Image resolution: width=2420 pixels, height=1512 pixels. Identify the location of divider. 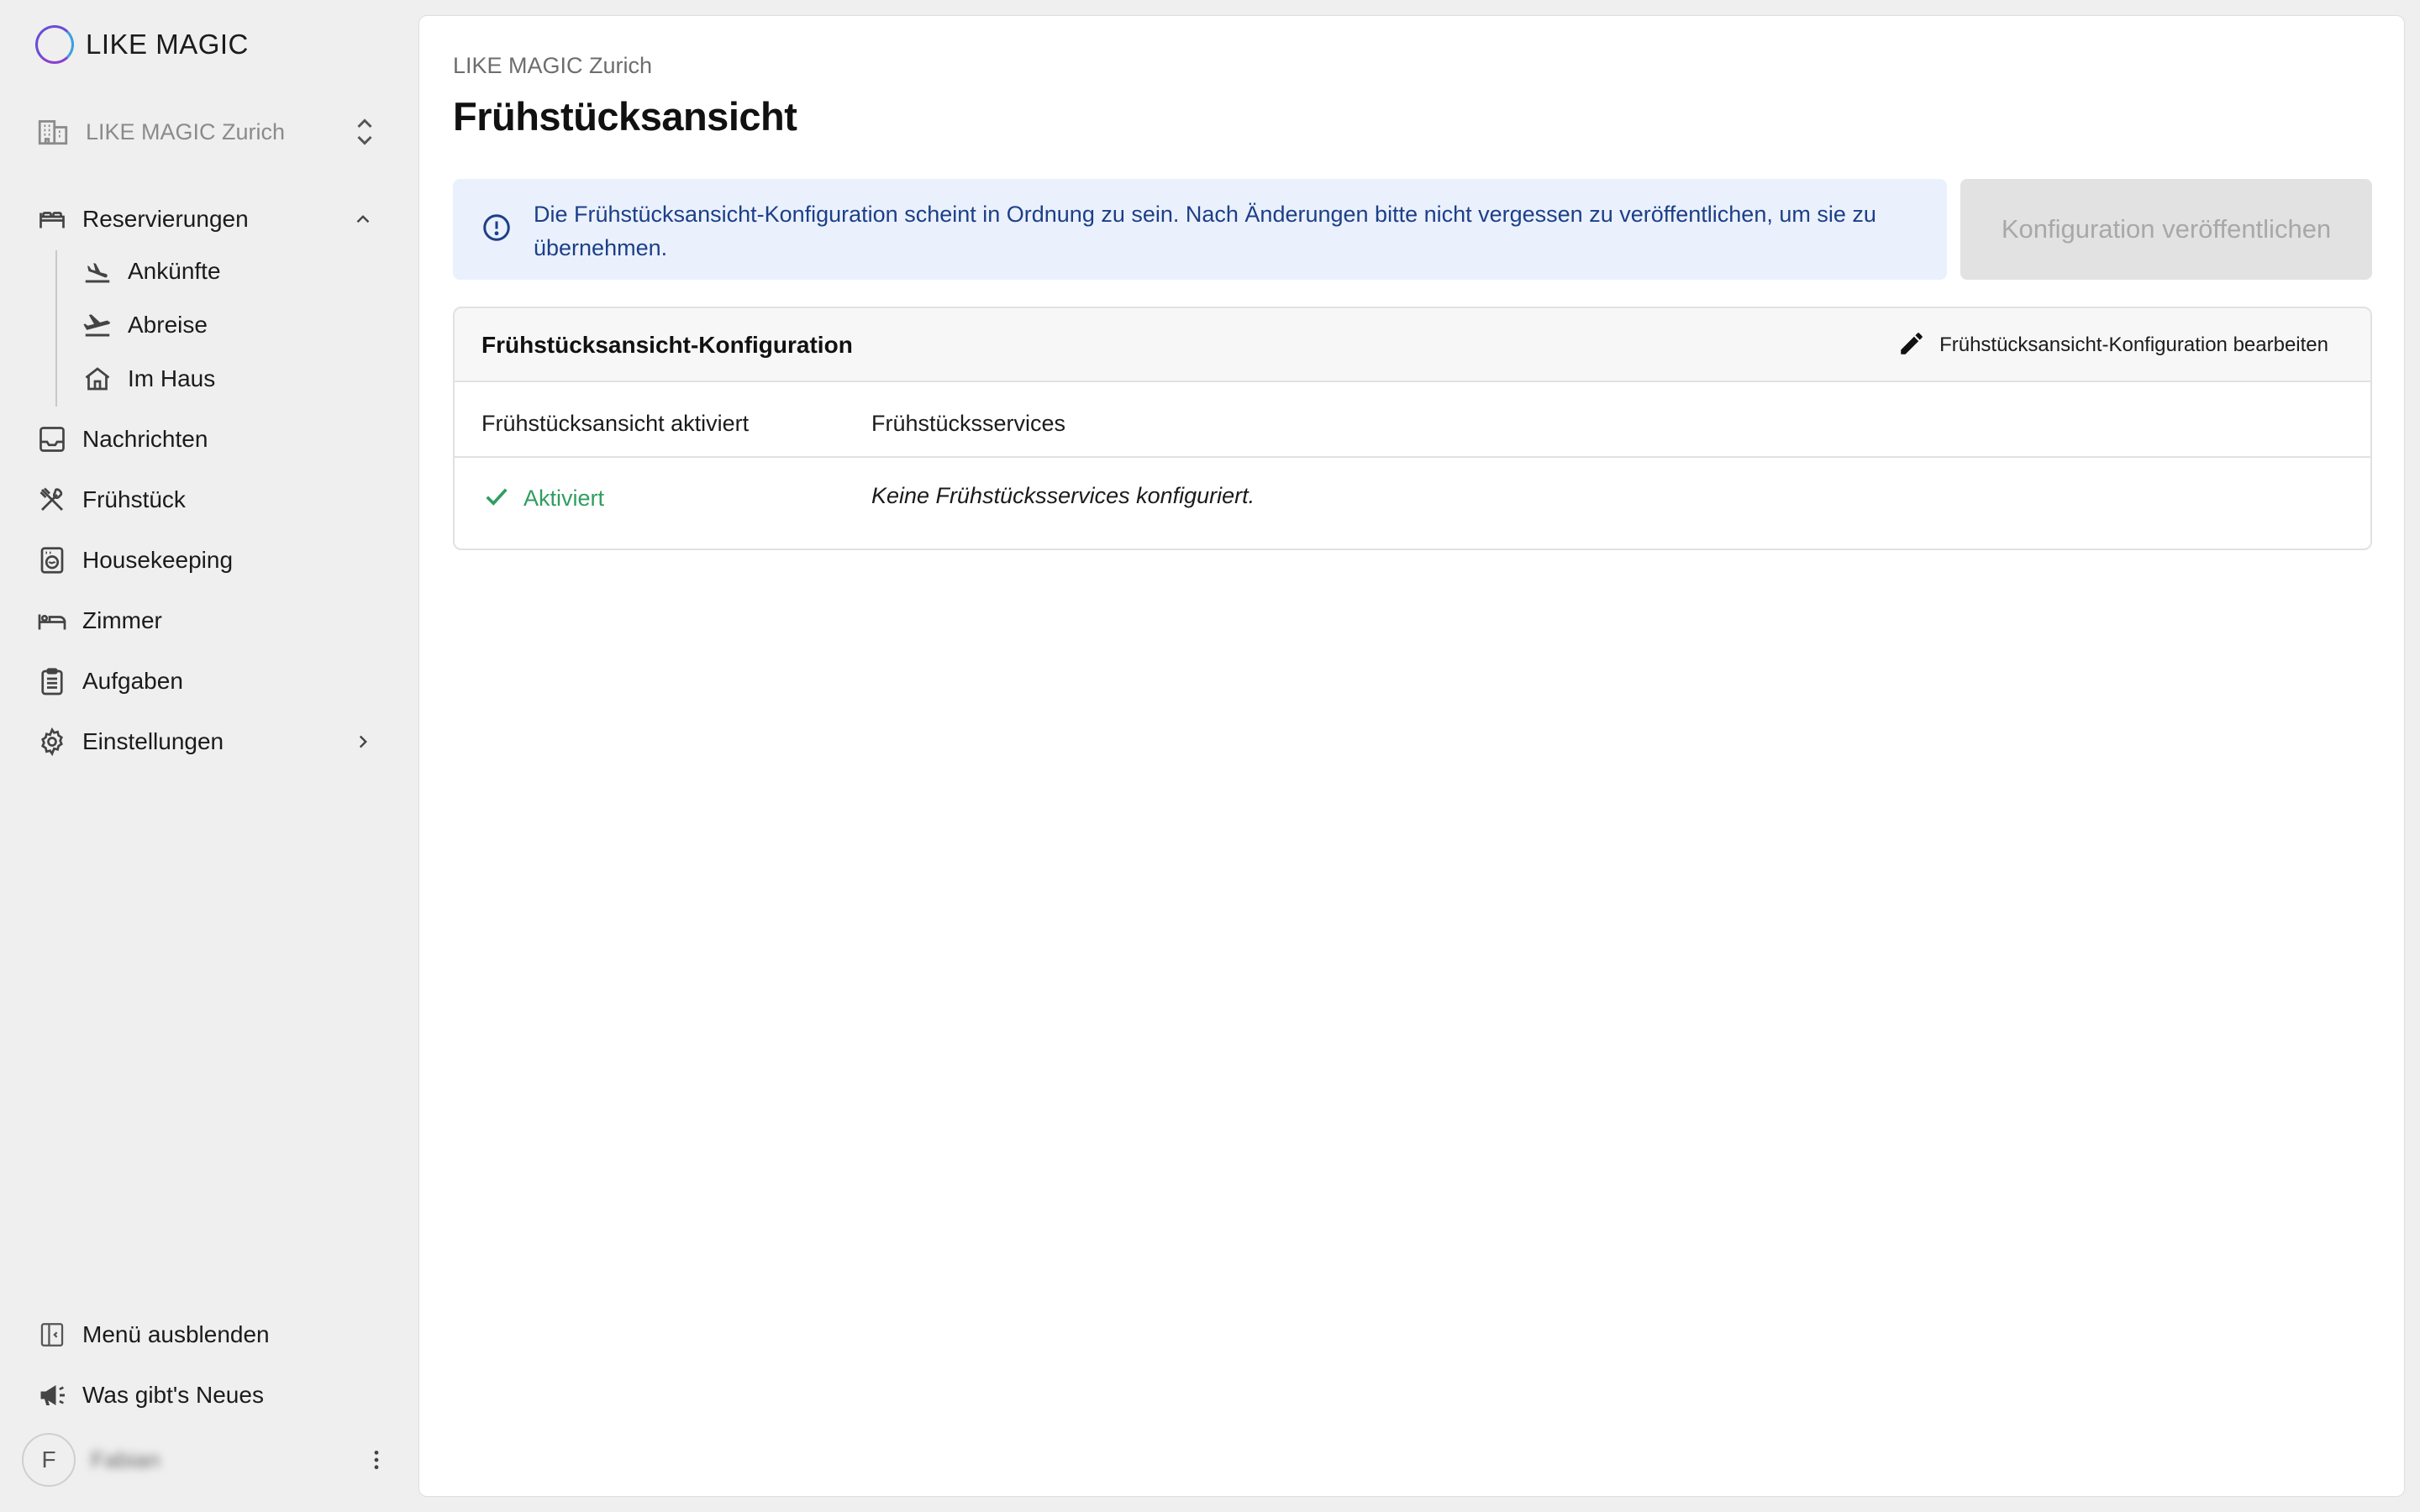
(1412, 457).